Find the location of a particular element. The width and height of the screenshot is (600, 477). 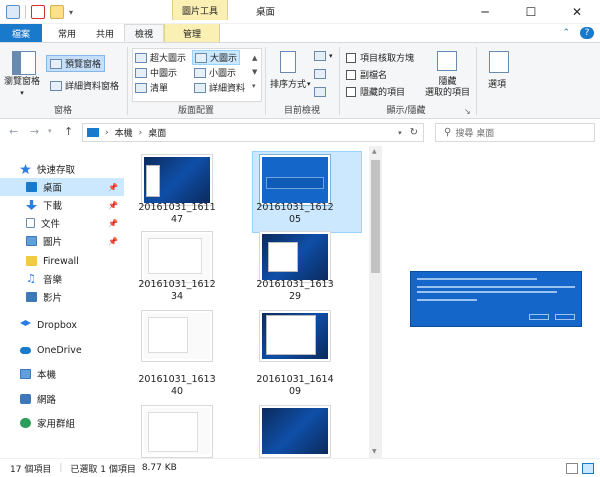

layout-large: 大圖示 is located at coordinates (216, 57).